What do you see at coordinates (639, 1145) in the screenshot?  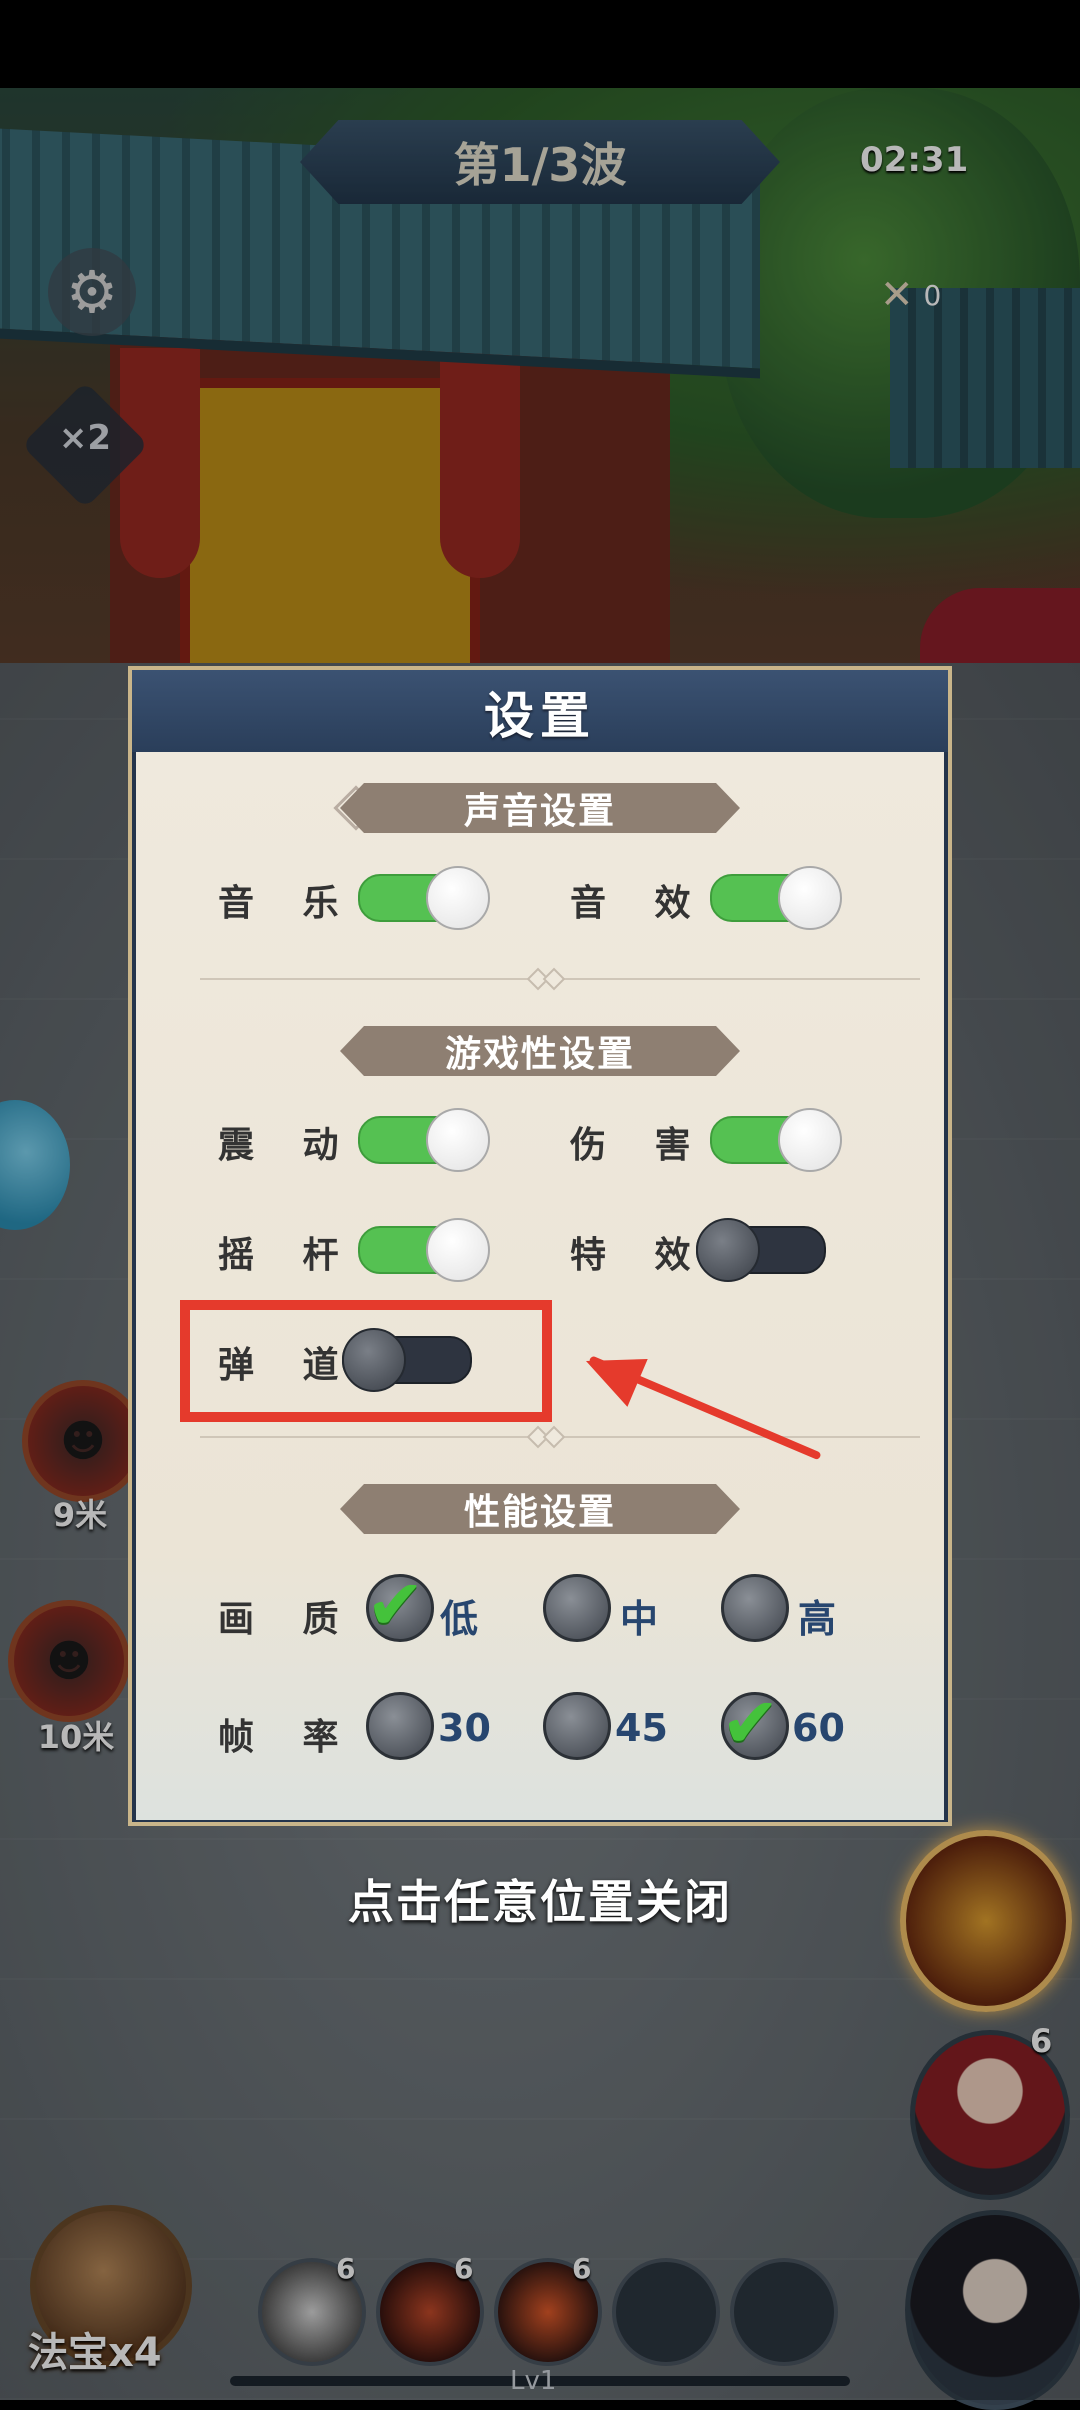 I see `damage-label: 伤 害` at bounding box center [639, 1145].